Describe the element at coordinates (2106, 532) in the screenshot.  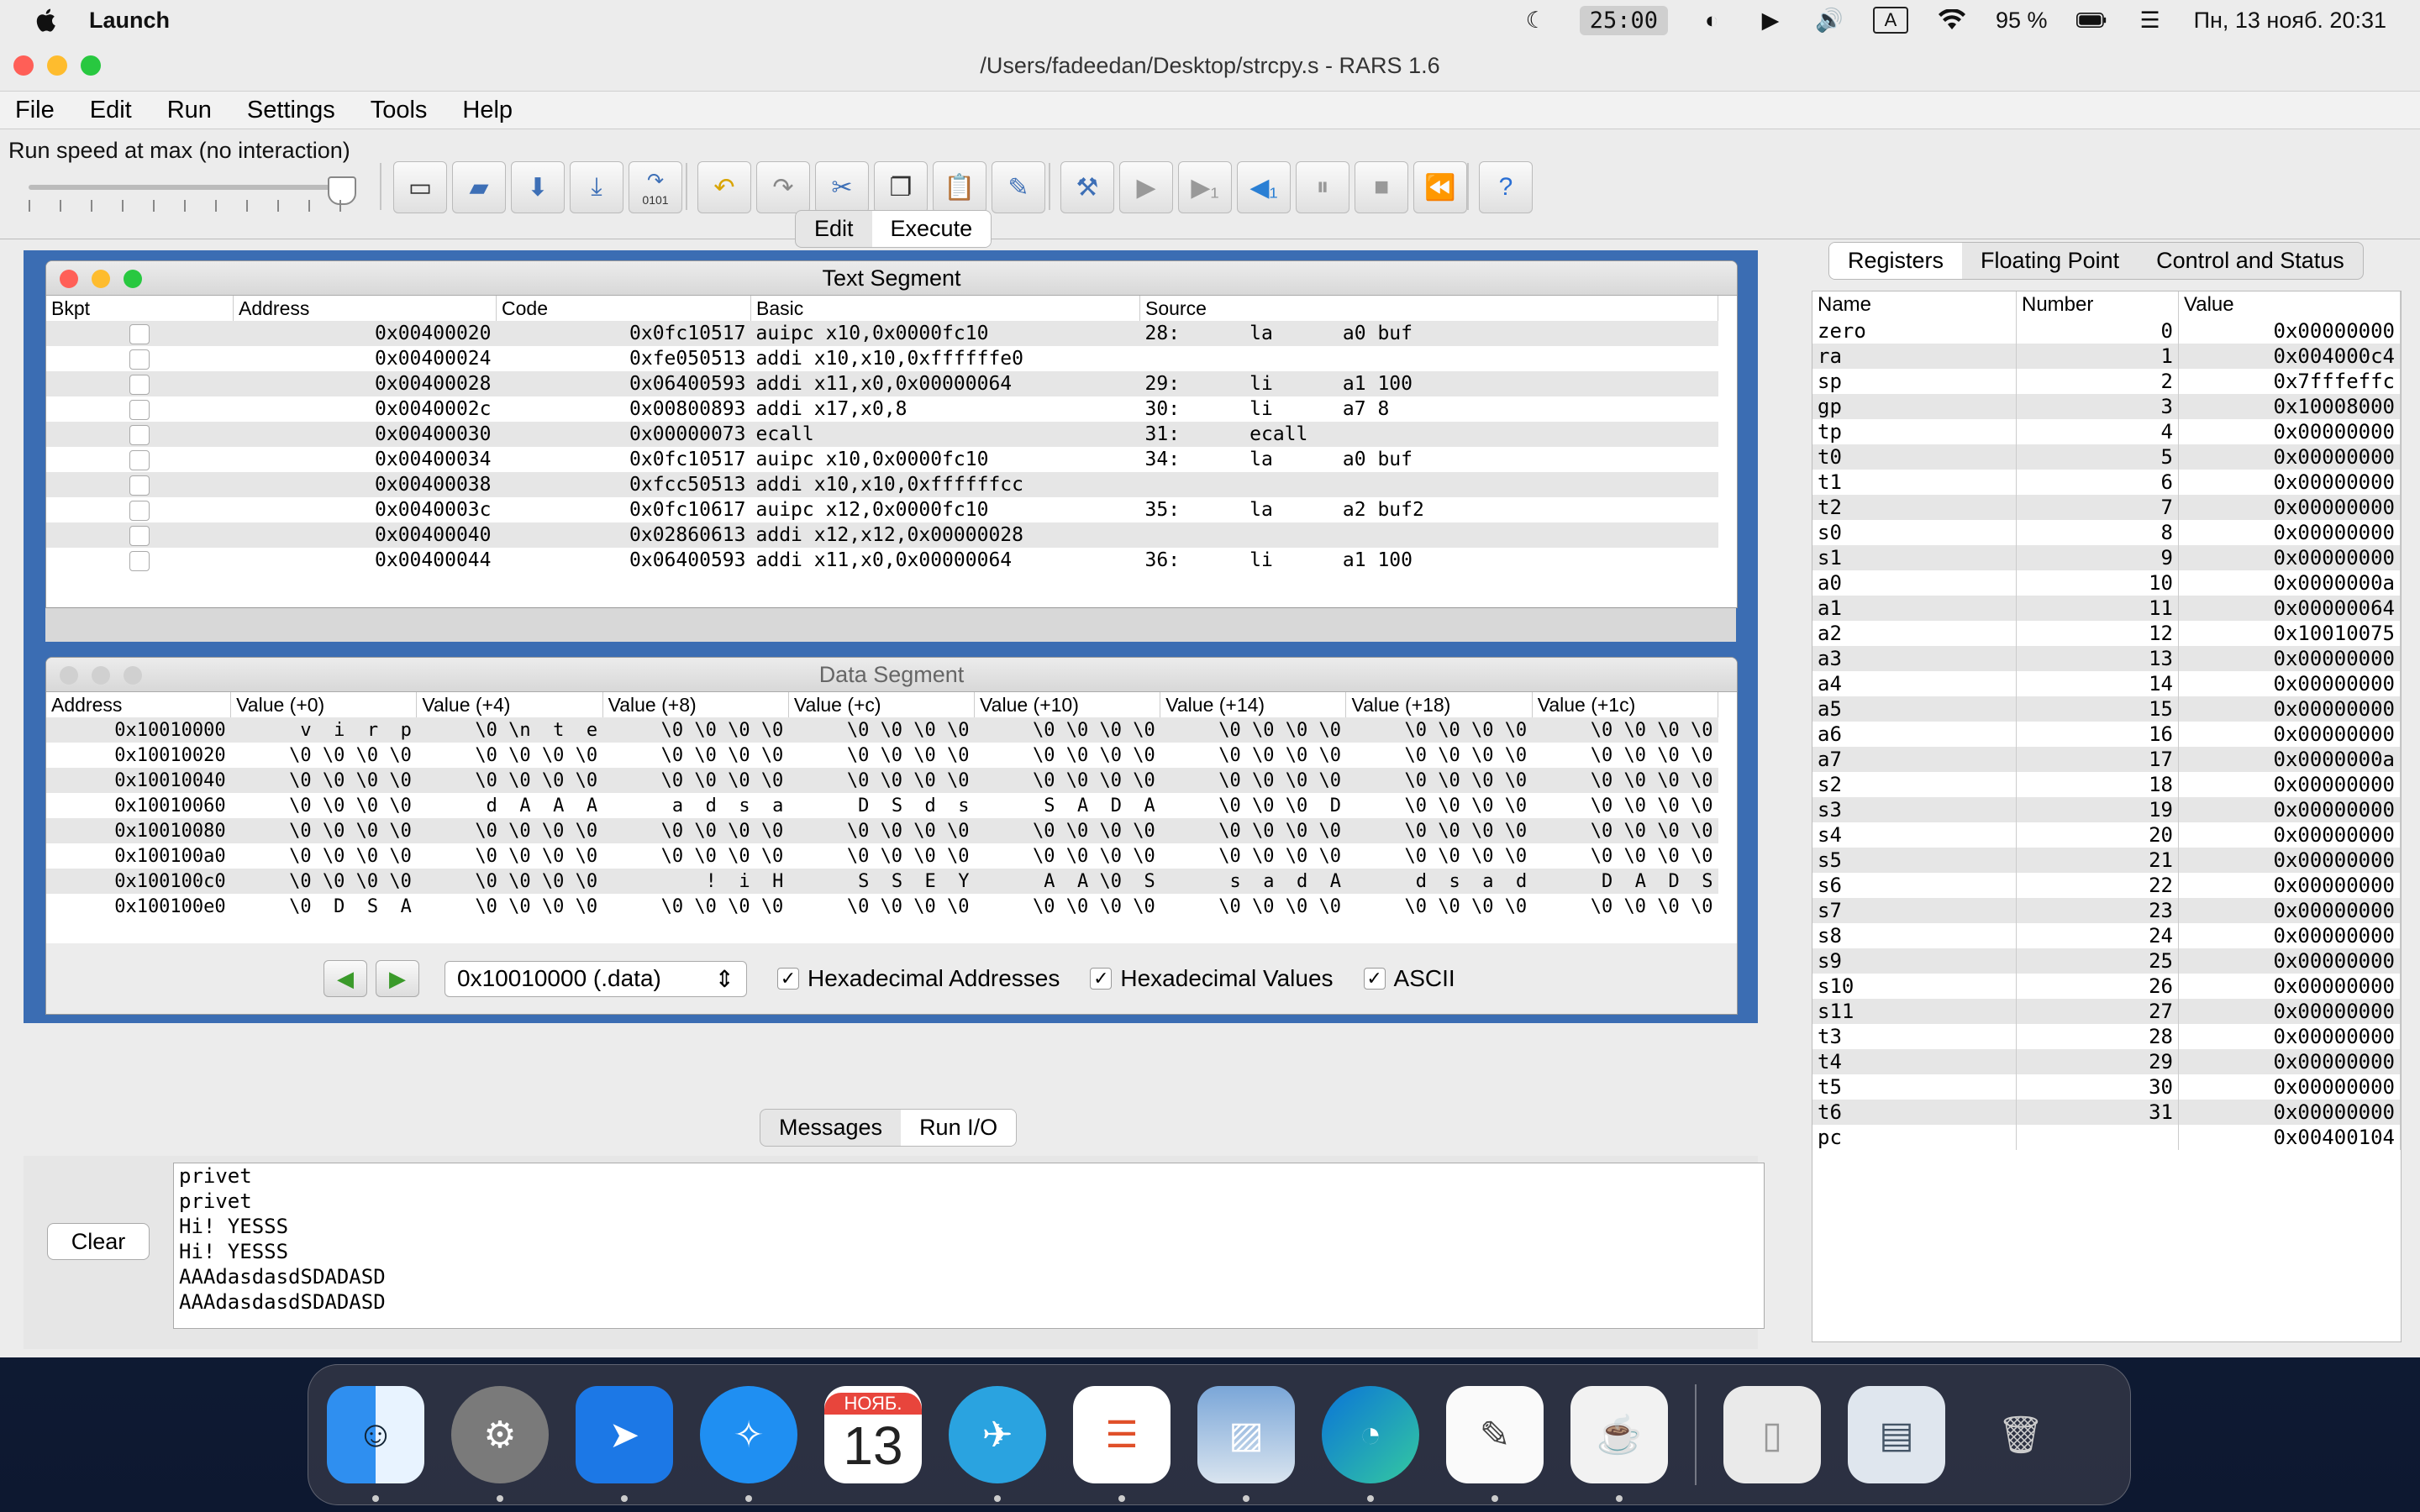
I see `register-row: s0 8 0x00000000` at that location.